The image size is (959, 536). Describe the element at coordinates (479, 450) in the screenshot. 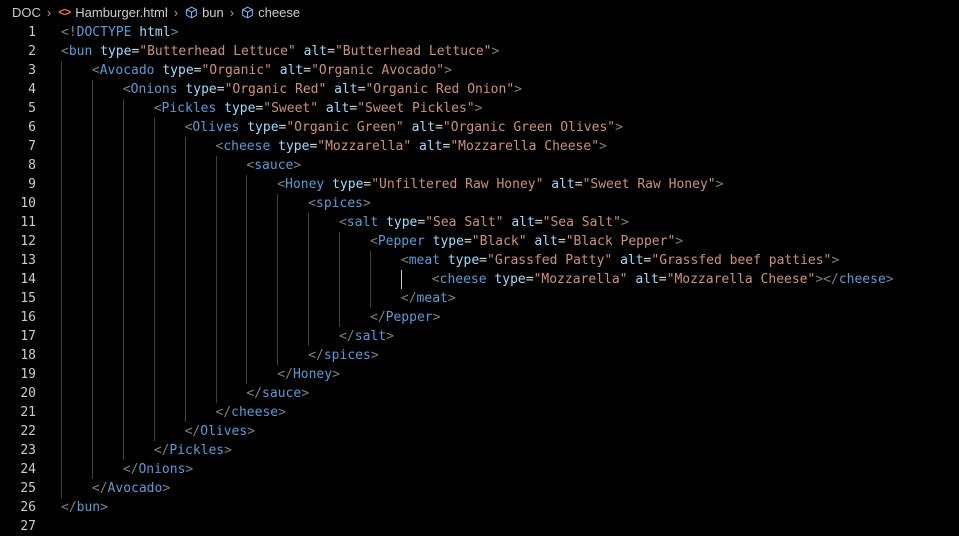

I see `code-line: 23 </Pickles>` at that location.